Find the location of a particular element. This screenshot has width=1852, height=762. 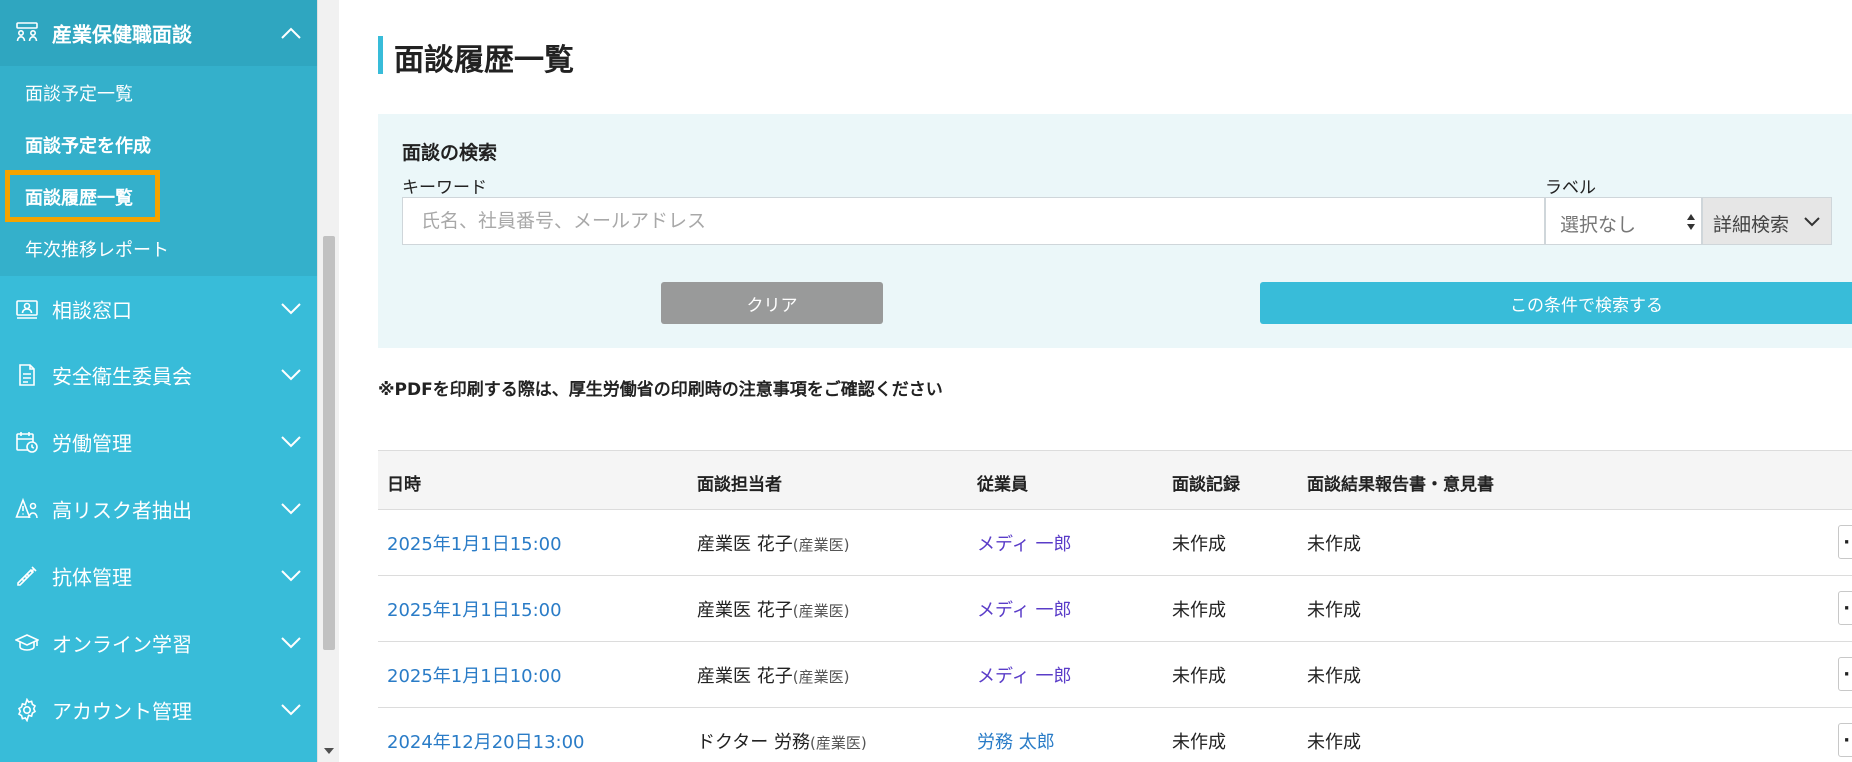

select-arrows-icon is located at coordinates (1691, 222).